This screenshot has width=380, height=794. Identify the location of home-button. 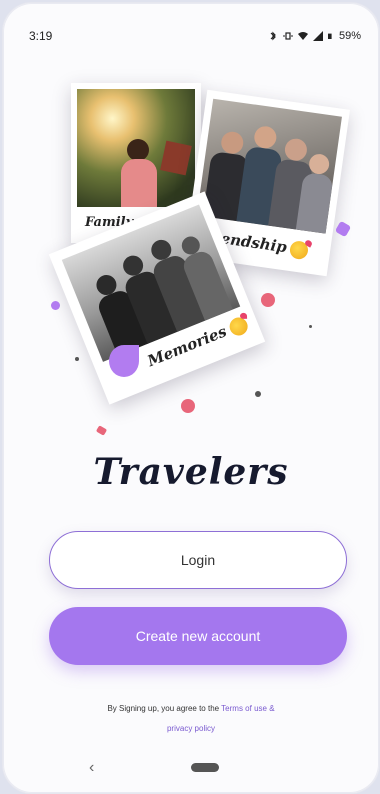
(205, 767).